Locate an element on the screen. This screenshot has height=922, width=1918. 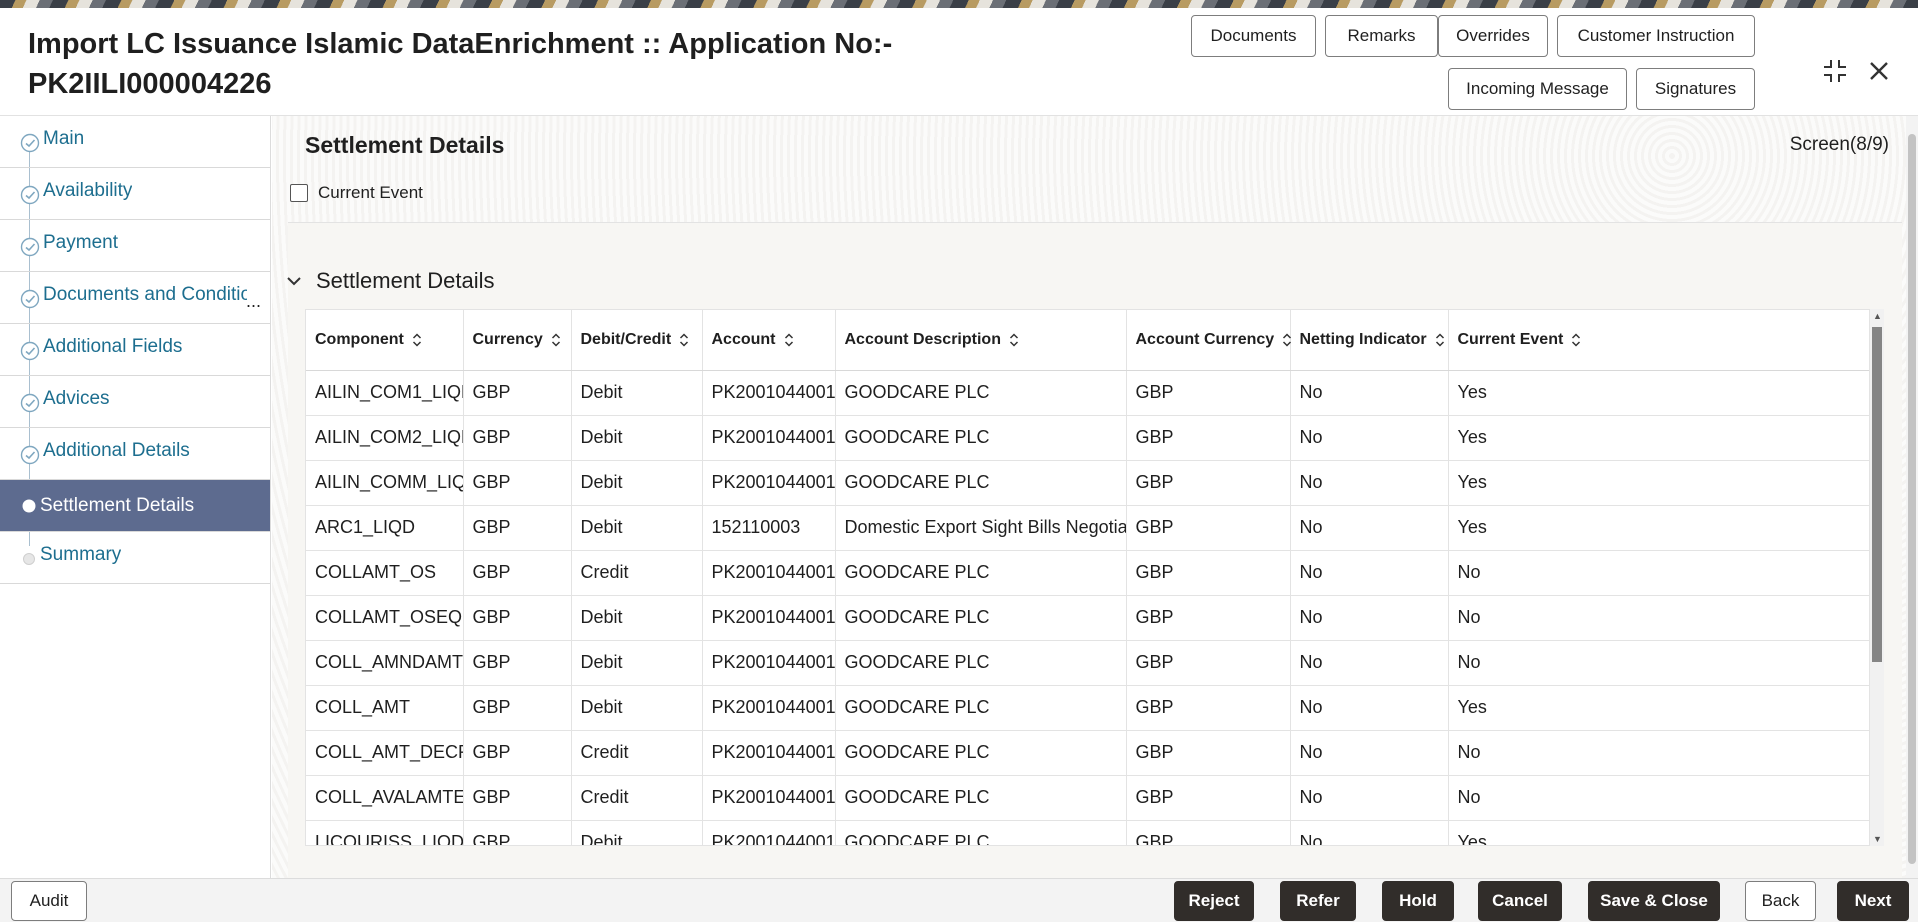
table-scrollbar-thumb is located at coordinates (1877, 494).